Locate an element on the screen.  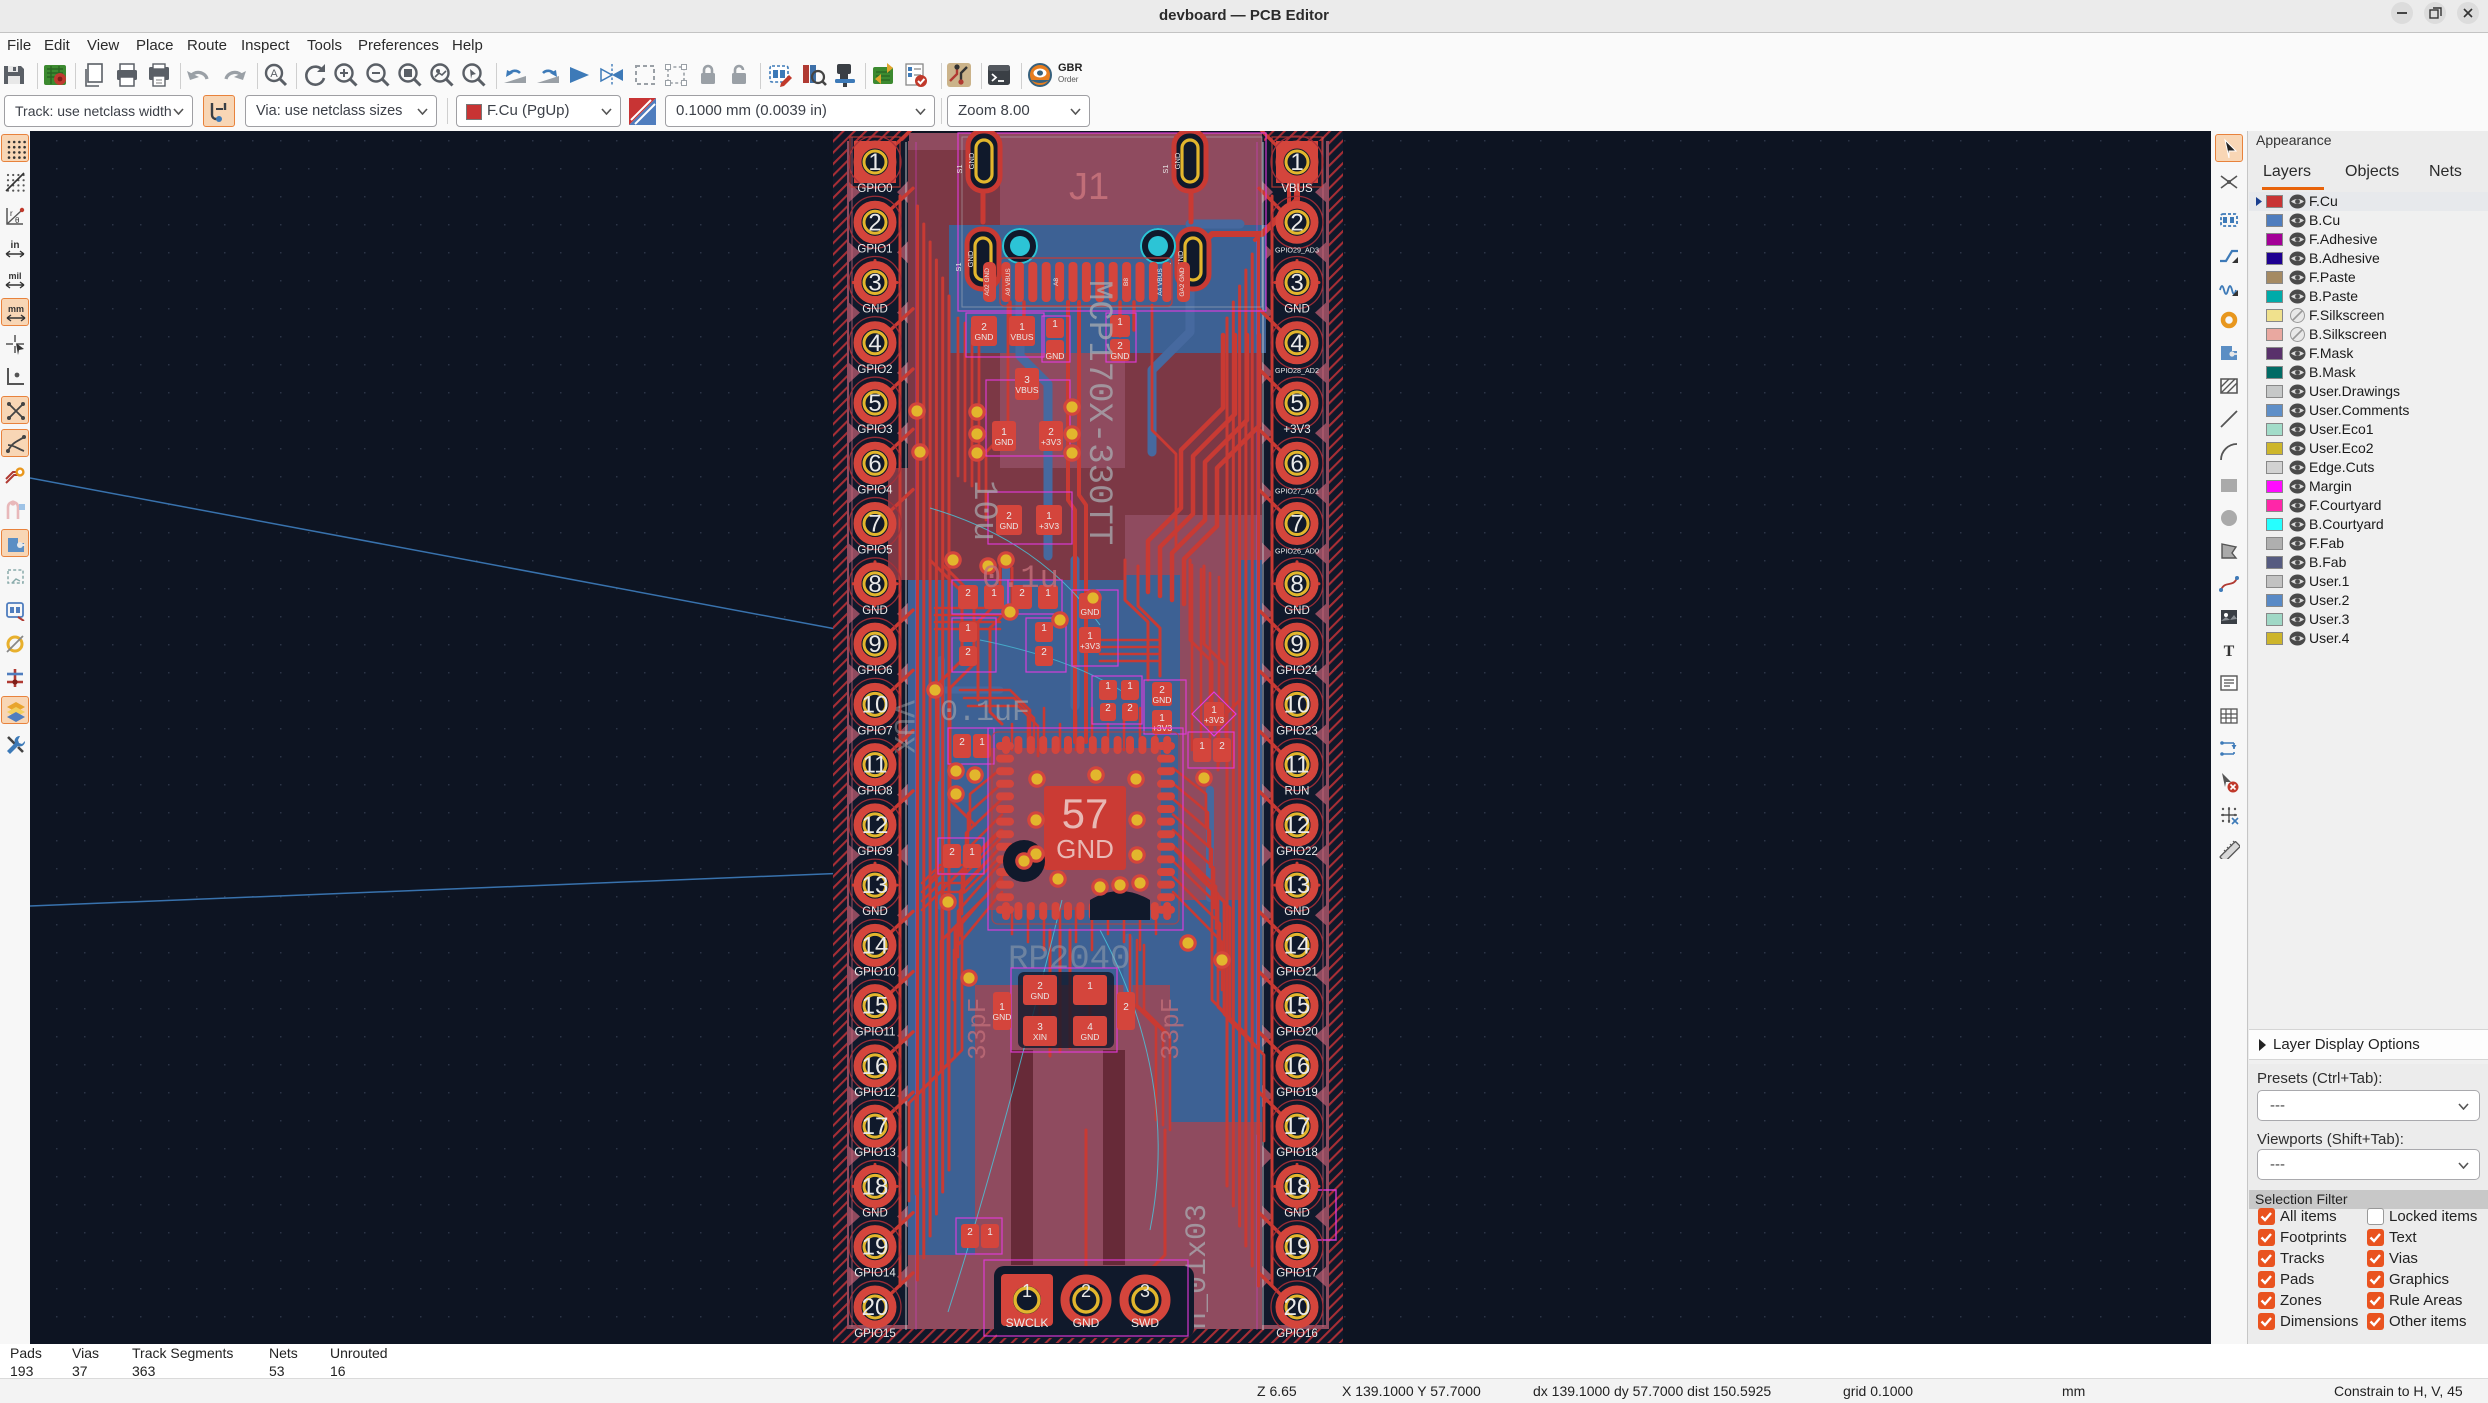
svg-text: A4 VBUS is located at coordinates (1160, 282).